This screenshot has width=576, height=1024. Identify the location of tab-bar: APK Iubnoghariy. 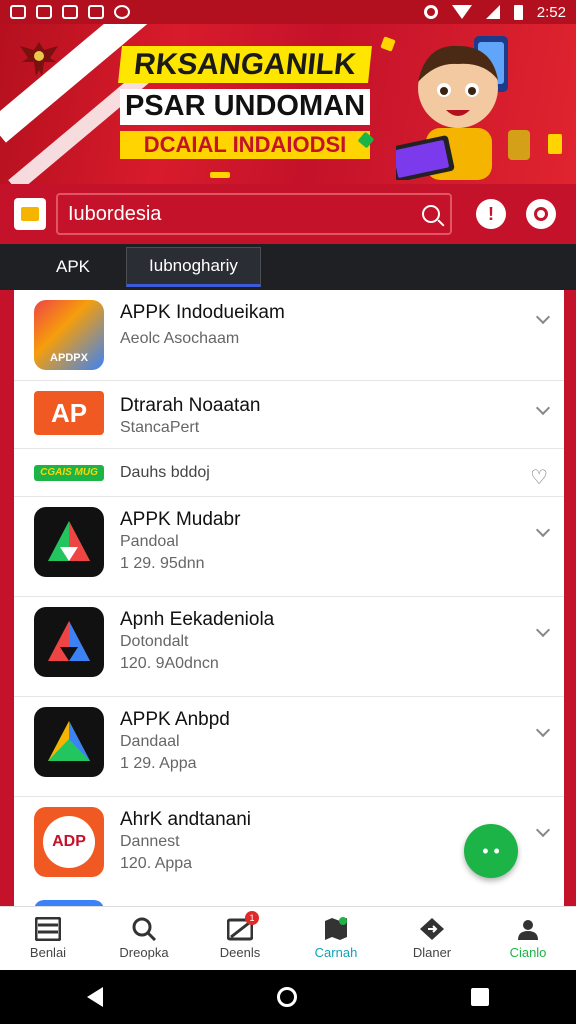
(288, 267).